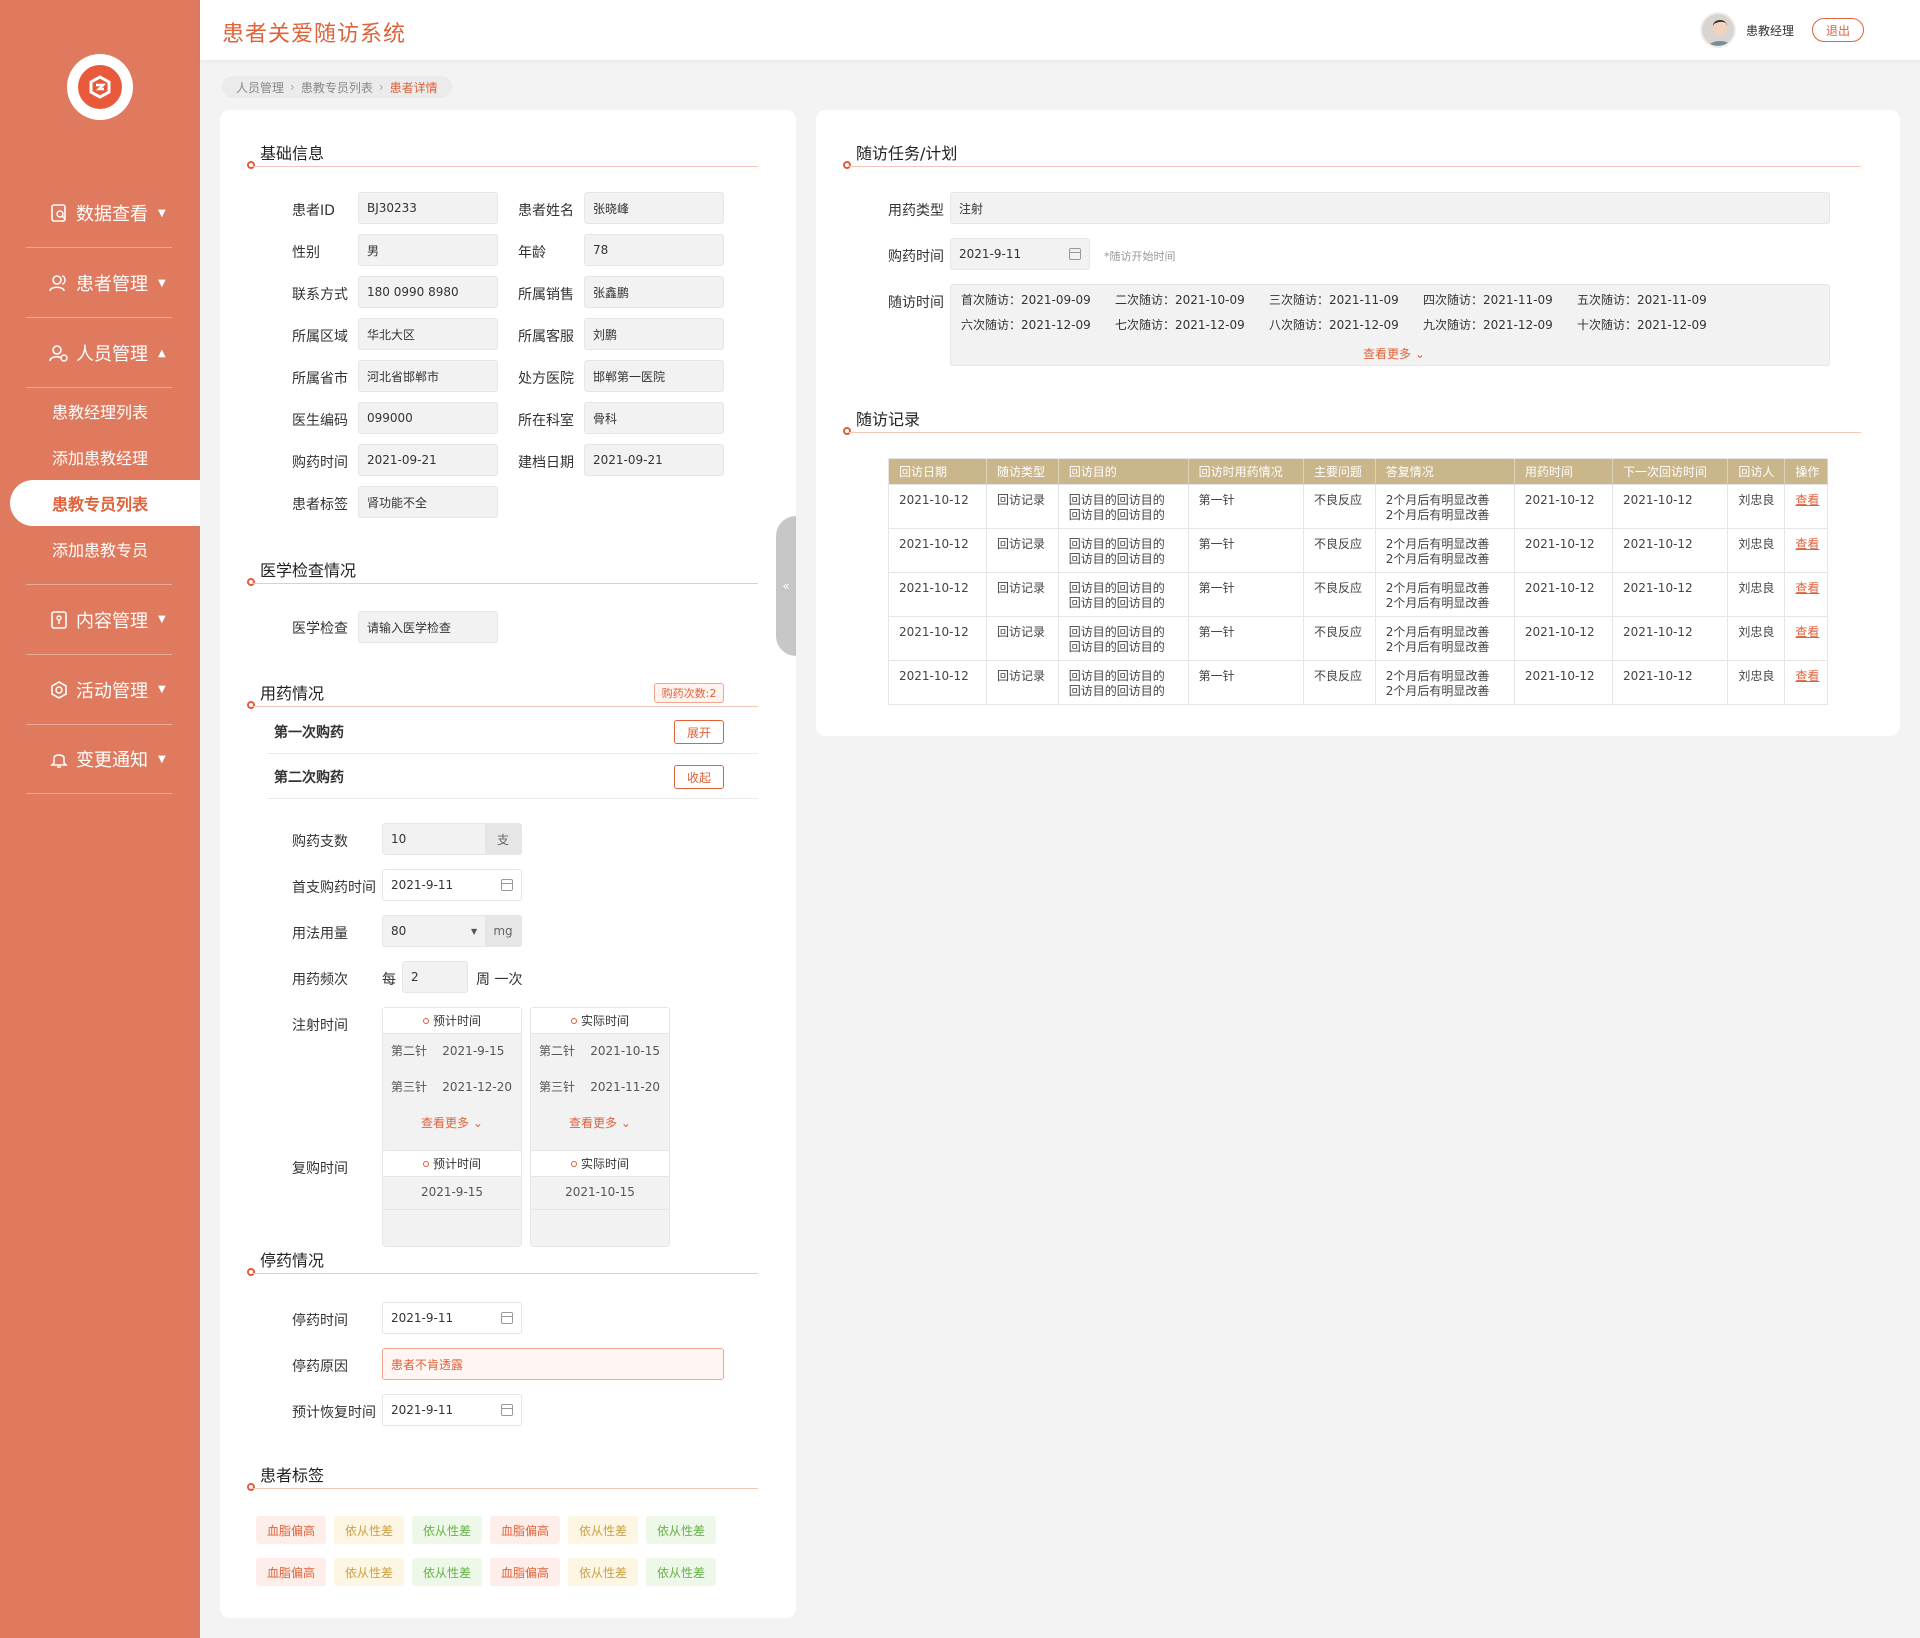 The height and width of the screenshot is (1638, 1920). Describe the element at coordinates (260, 87) in the screenshot. I see `breadcrumb-item: 人员管理` at that location.